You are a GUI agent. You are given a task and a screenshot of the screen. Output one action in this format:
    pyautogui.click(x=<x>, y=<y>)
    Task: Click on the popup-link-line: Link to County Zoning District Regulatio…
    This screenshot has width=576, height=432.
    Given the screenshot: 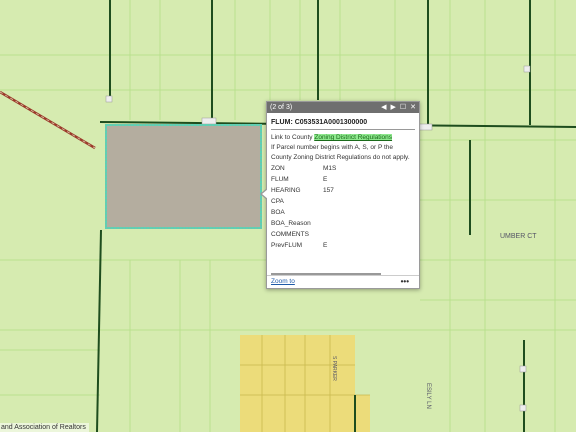 What is the action you would take?
    pyautogui.click(x=343, y=138)
    